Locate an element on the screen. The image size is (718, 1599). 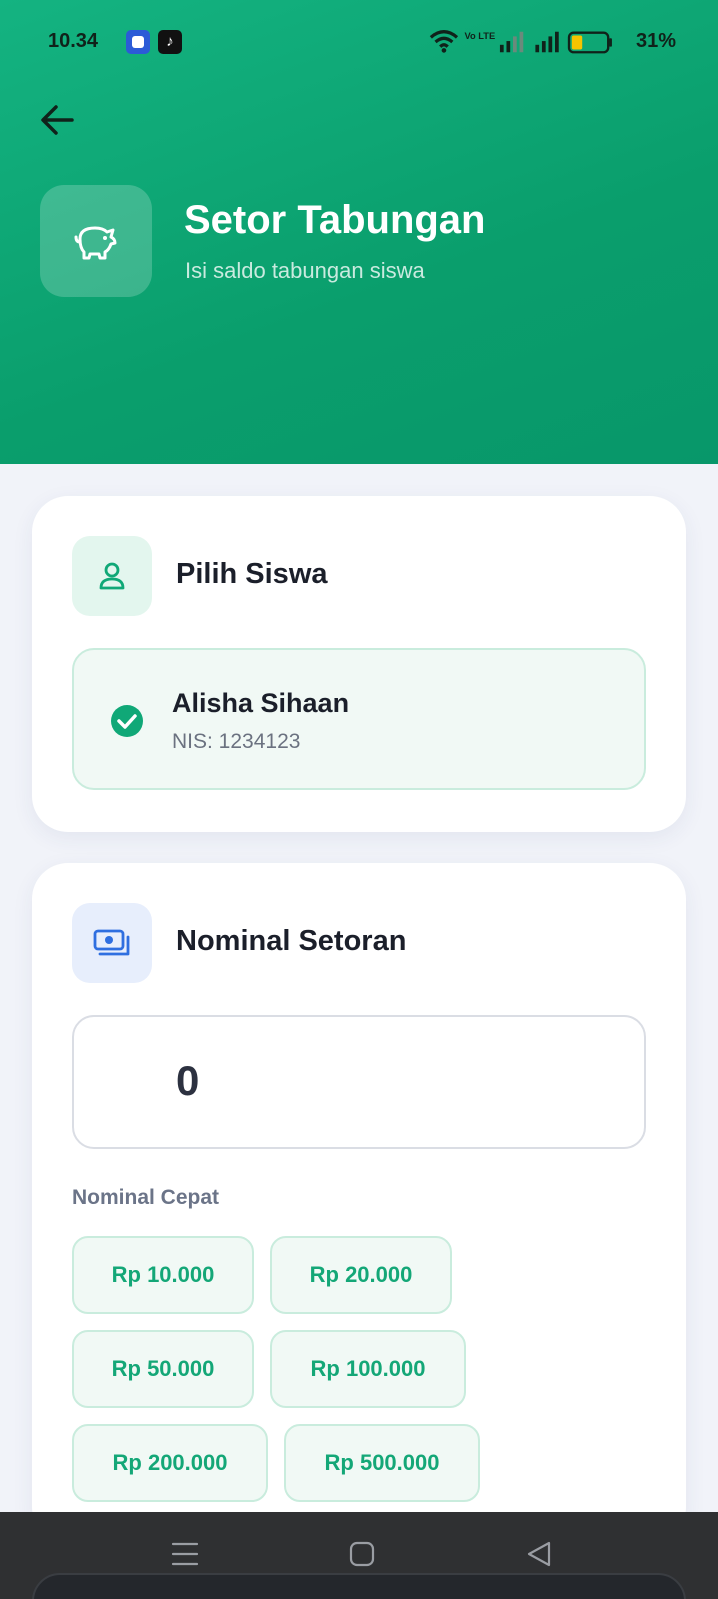
amount-input: 0 is located at coordinates (359, 1082).